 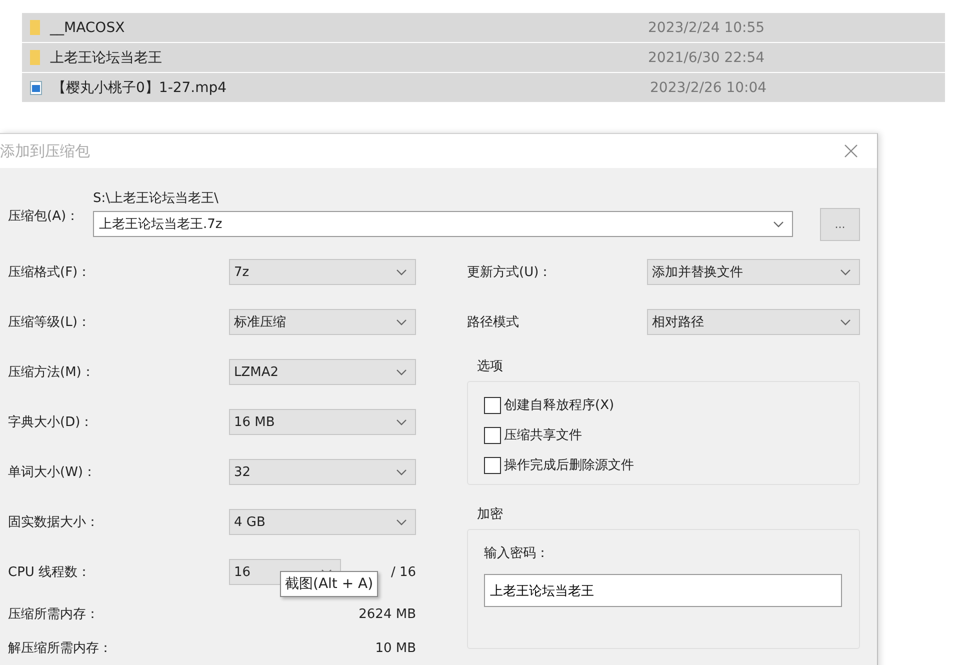 I want to click on group-title: 加密, so click(x=490, y=514).